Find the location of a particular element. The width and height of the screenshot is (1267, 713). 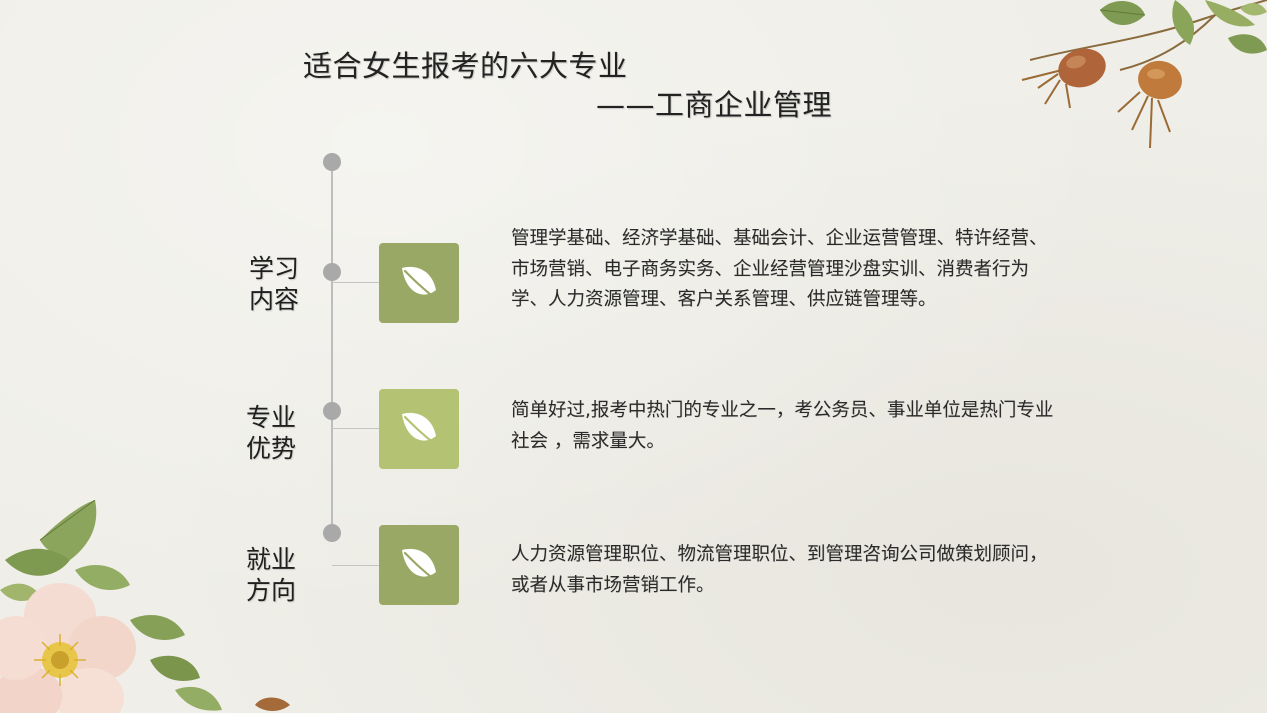

section-label-line: 方向 is located at coordinates (271, 590).